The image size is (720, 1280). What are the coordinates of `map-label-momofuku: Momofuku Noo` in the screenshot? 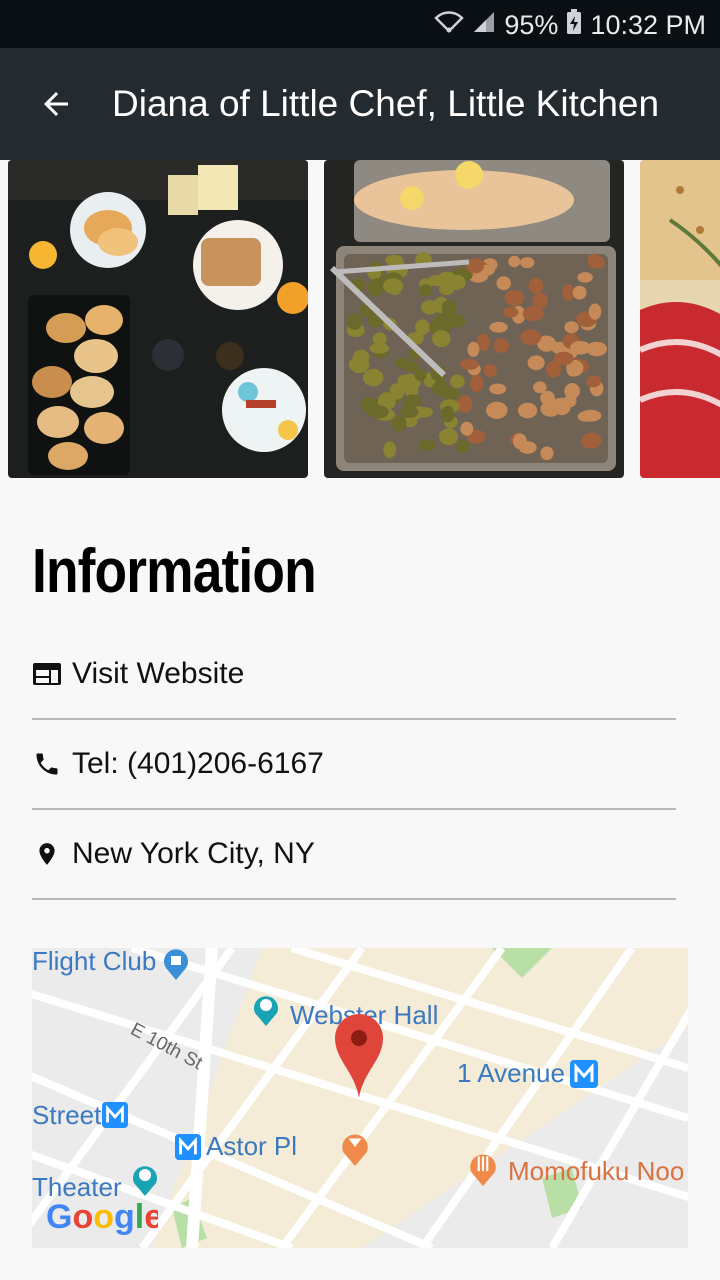 It's located at (596, 1171).